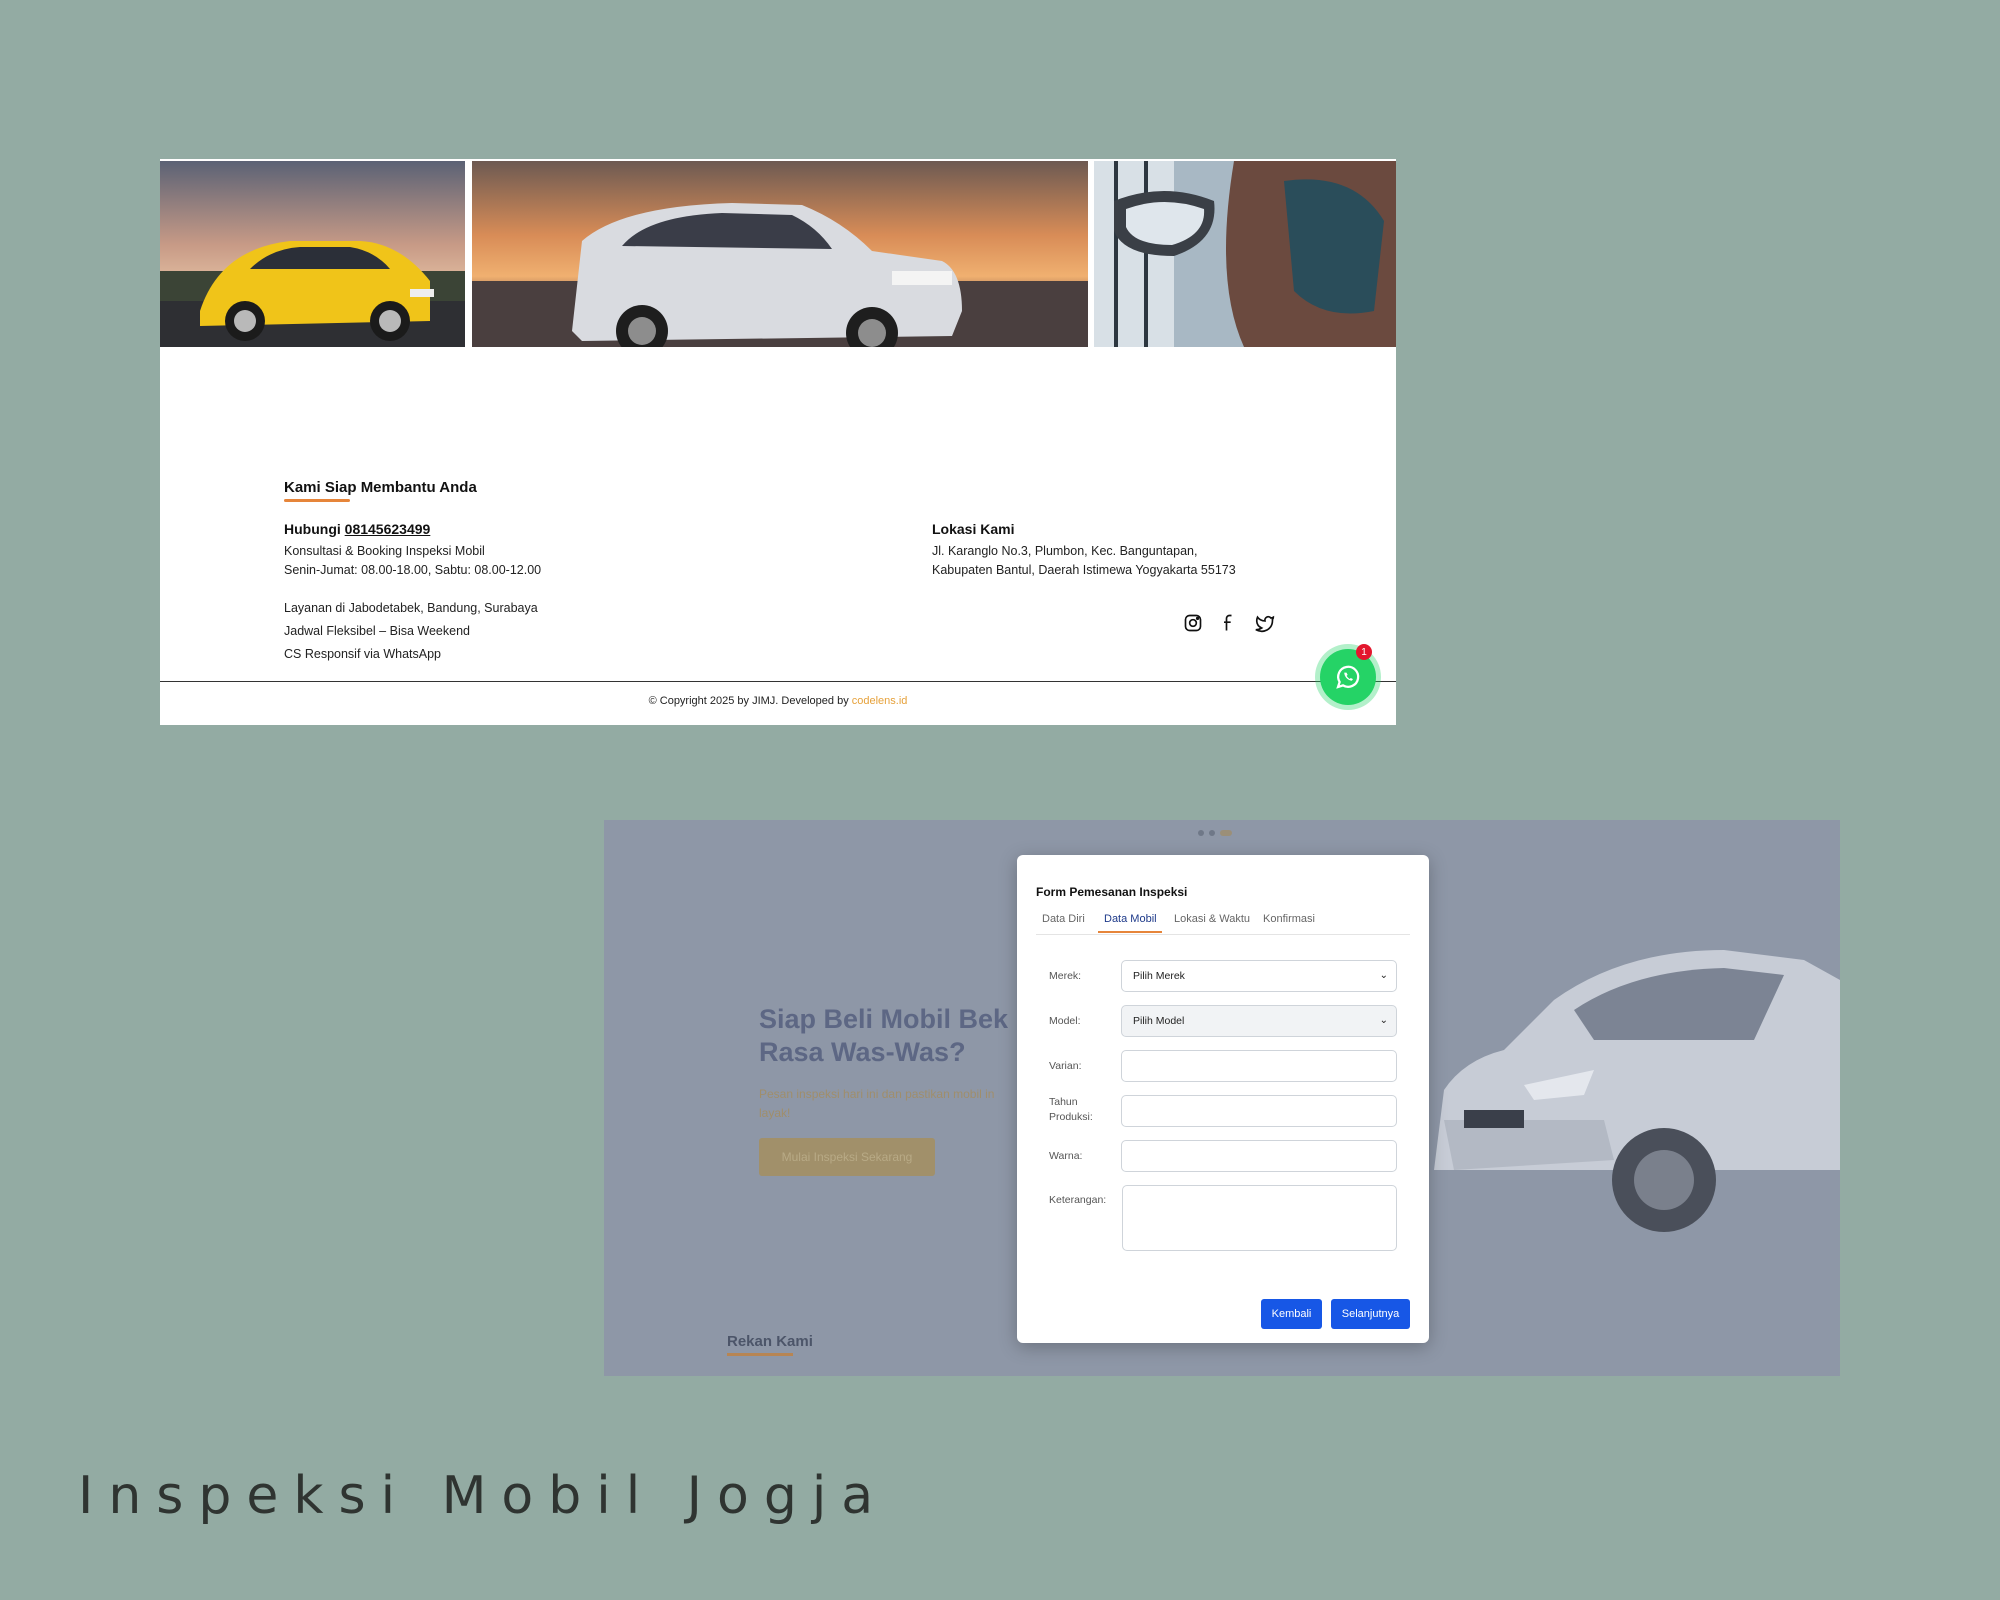 This screenshot has width=2000, height=1600. What do you see at coordinates (1071, 1109) in the screenshot?
I see `tahun-produksi-label: Tahun Produksi:` at bounding box center [1071, 1109].